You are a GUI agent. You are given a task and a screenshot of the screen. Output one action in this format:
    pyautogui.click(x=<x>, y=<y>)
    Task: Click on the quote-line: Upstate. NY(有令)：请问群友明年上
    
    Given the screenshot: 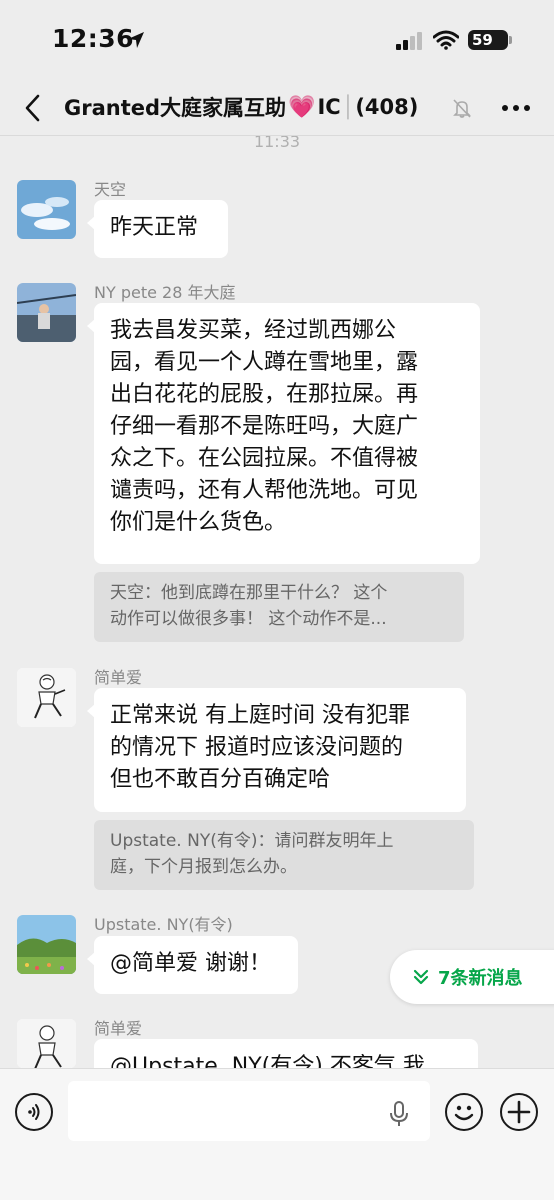 What is the action you would take?
    pyautogui.click(x=252, y=841)
    